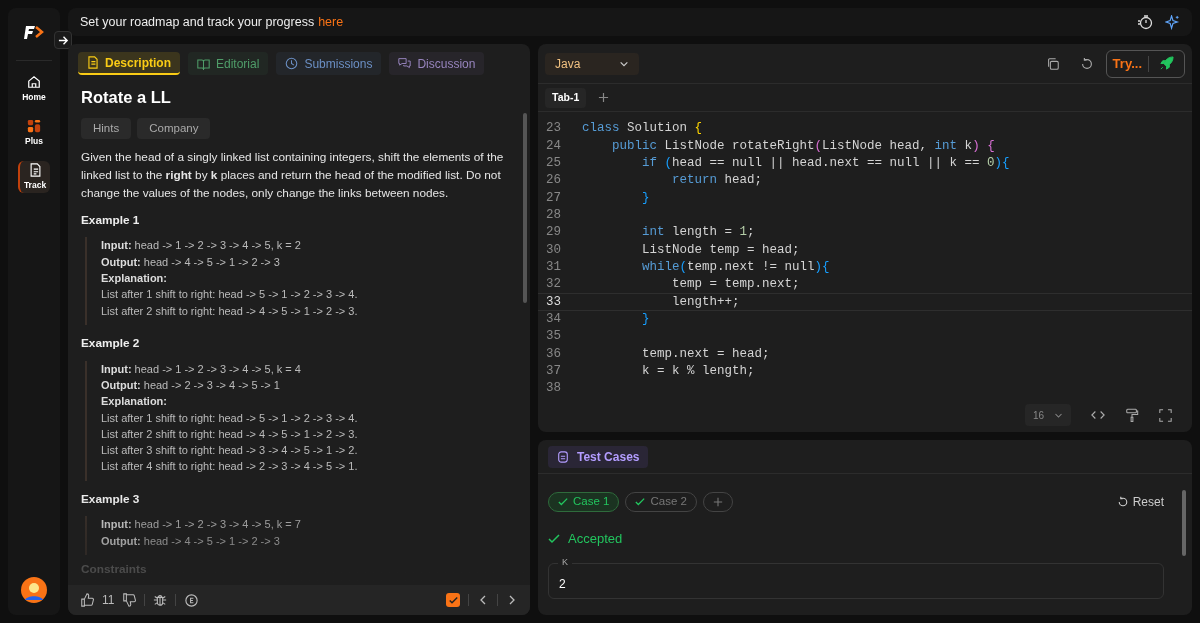 The height and width of the screenshot is (623, 1200). I want to click on thumbs-up-icon, so click(87, 600).